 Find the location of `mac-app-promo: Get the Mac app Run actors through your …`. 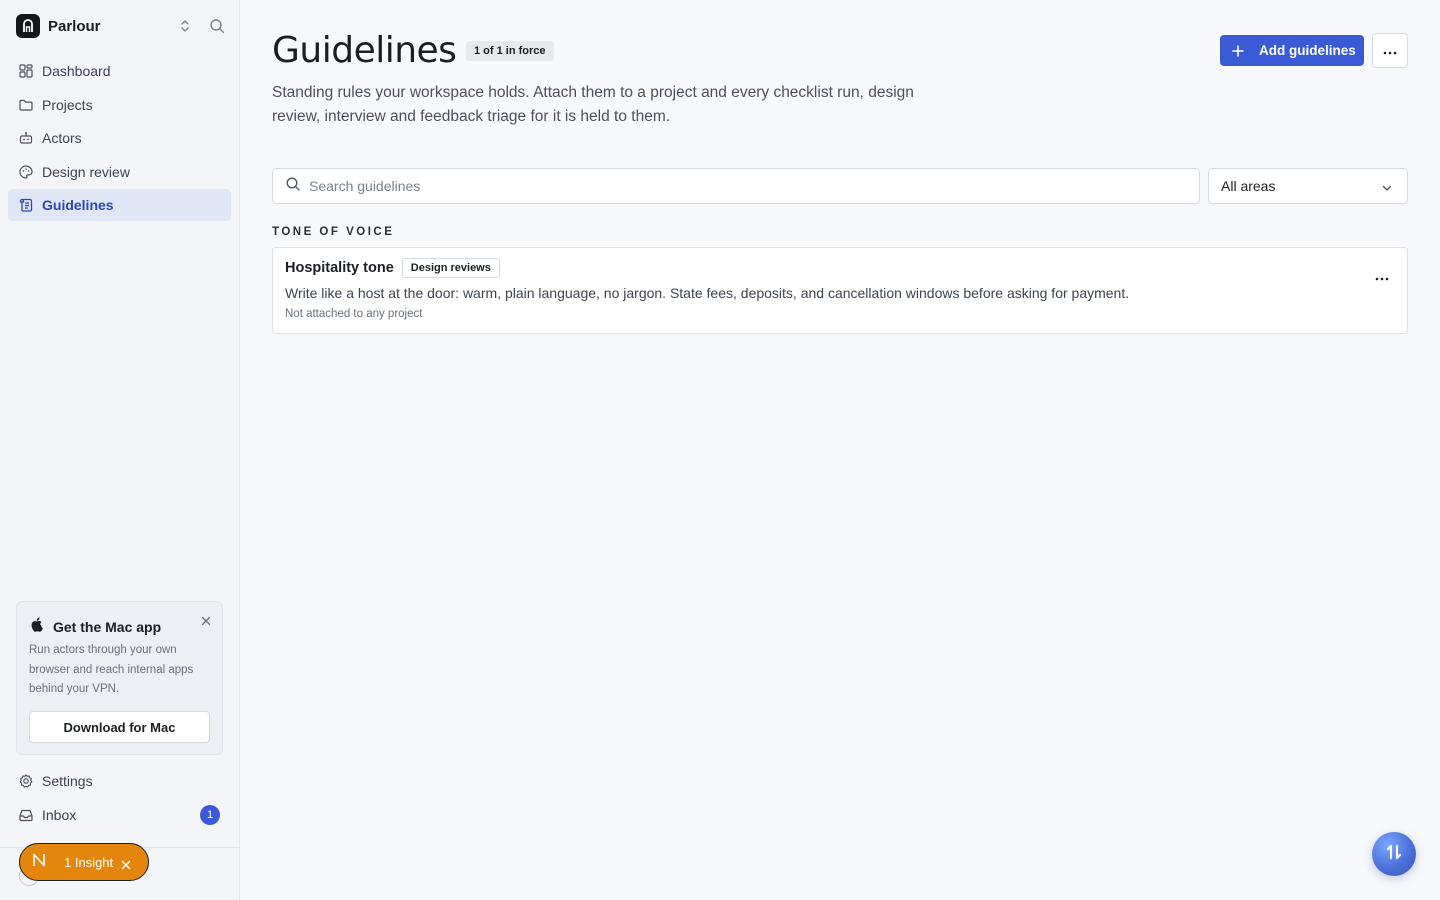

mac-app-promo: Get the Mac app Run actors through your … is located at coordinates (119, 678).